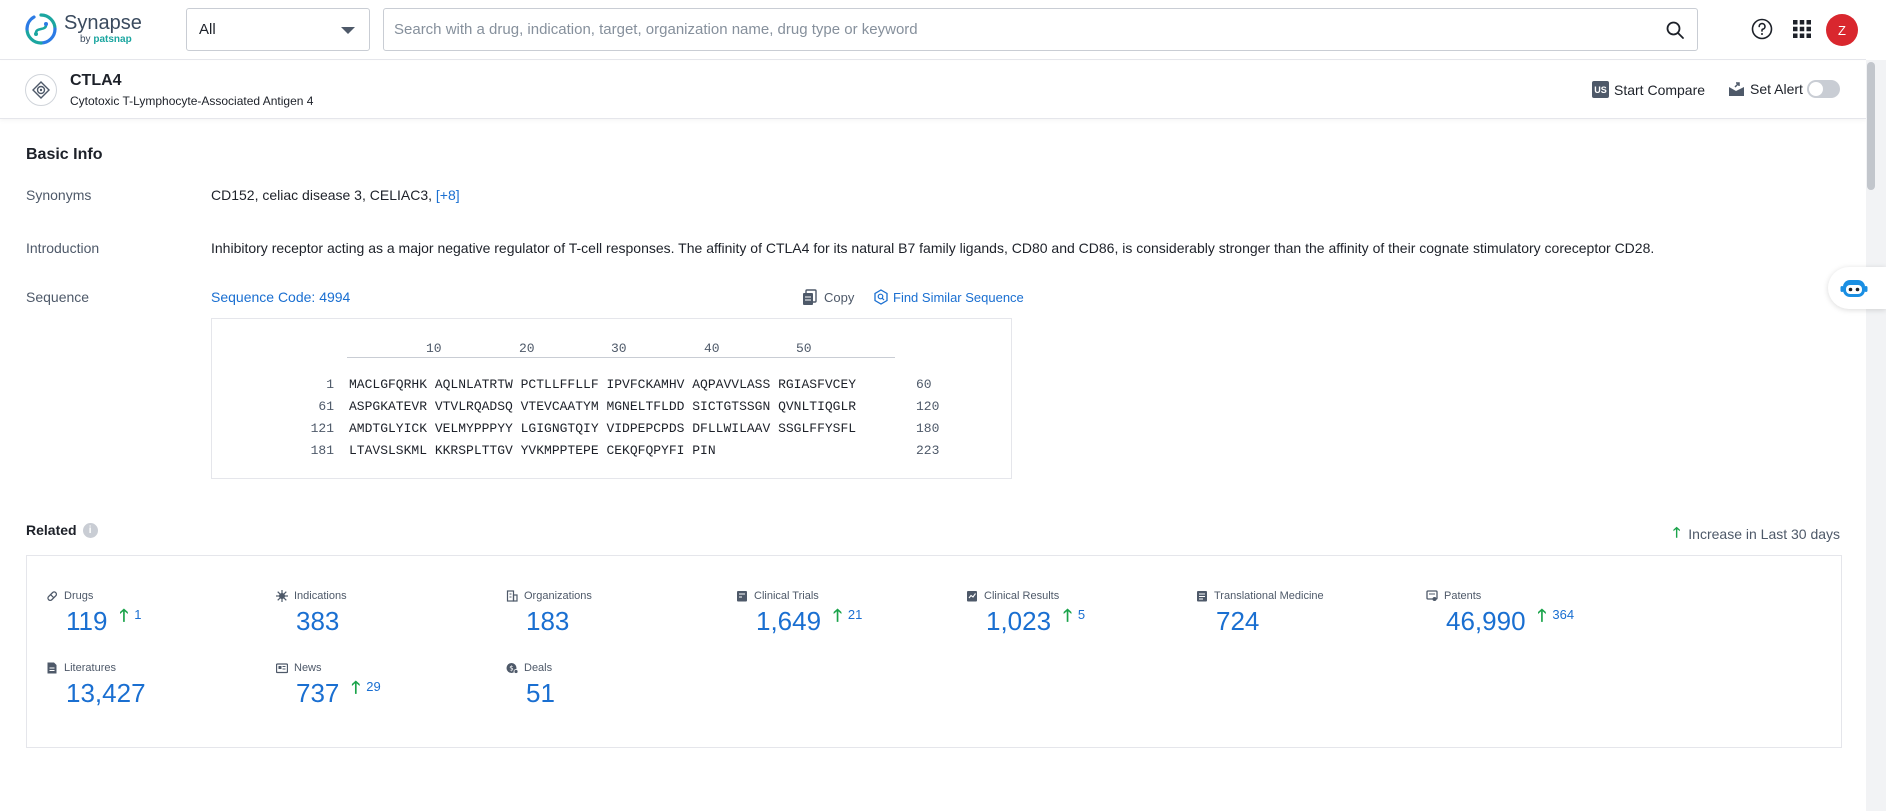 The image size is (1886, 811). Describe the element at coordinates (62, 248) in the screenshot. I see `introduction-label: Introduction` at that location.